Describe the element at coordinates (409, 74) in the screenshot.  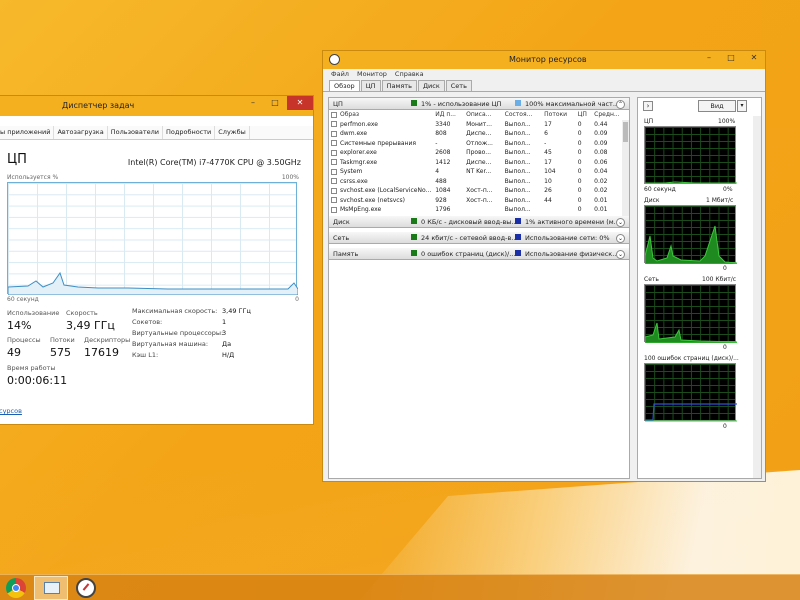
I see `menu-help: Справка` at that location.